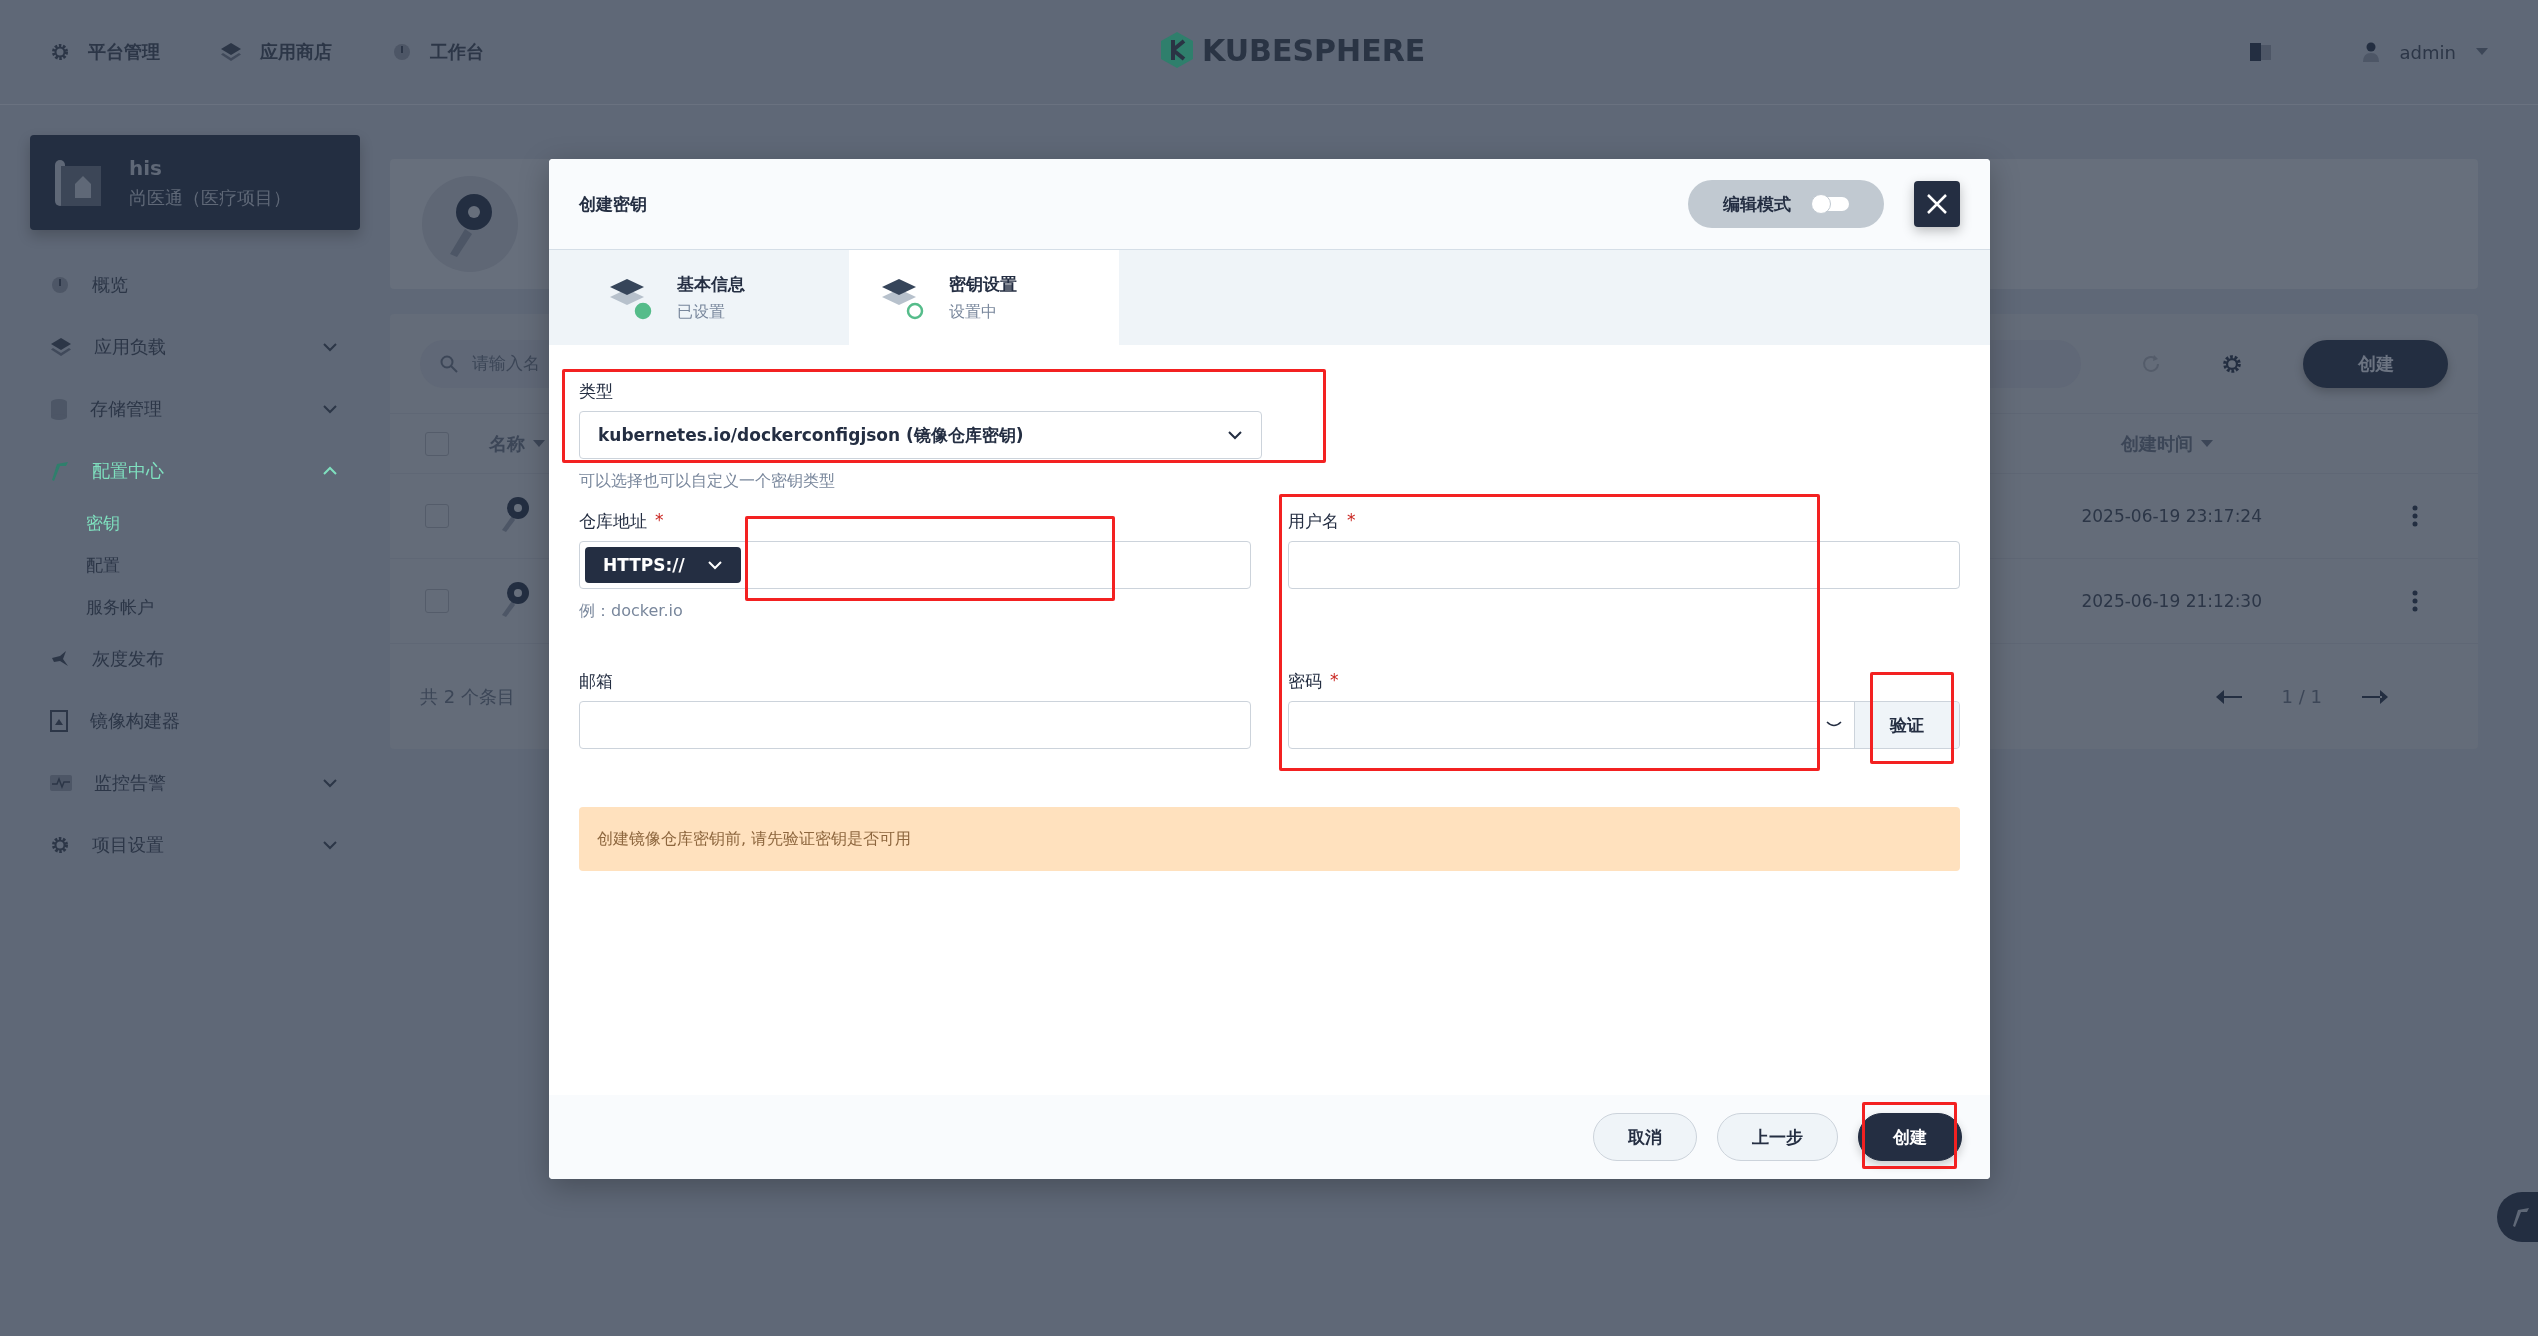 This screenshot has height=1336, width=2538. Describe the element at coordinates (2375, 696) in the screenshot. I see `arrow-right-icon` at that location.